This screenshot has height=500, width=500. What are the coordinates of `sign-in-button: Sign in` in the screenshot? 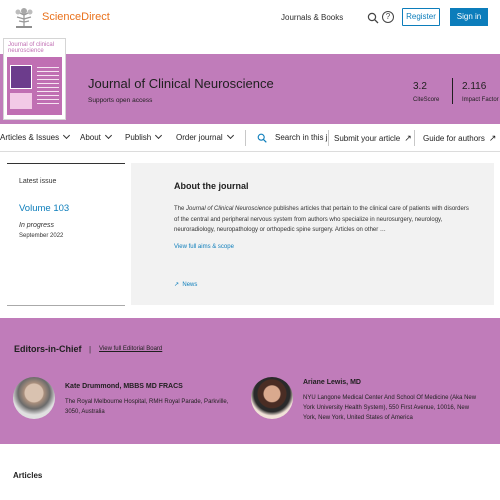 It's located at (469, 17).